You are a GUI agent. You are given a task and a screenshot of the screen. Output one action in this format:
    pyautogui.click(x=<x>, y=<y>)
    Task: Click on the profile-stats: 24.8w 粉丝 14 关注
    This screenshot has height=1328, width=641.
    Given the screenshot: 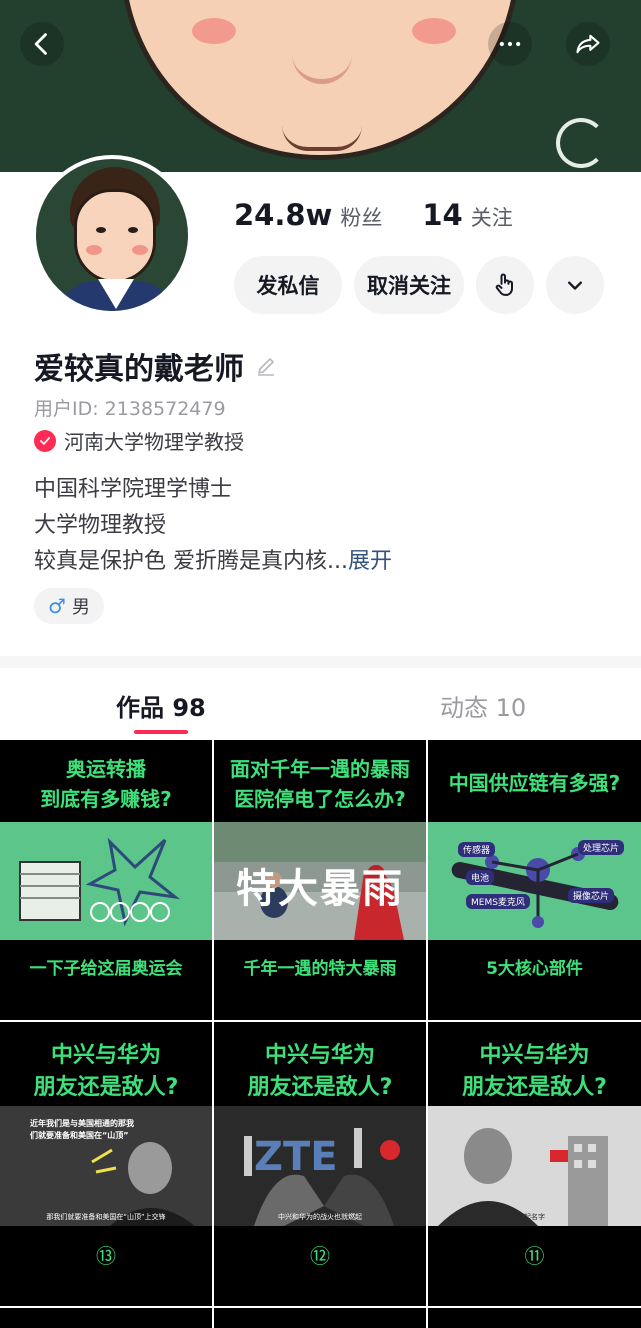 What is the action you would take?
    pyautogui.click(x=373, y=215)
    